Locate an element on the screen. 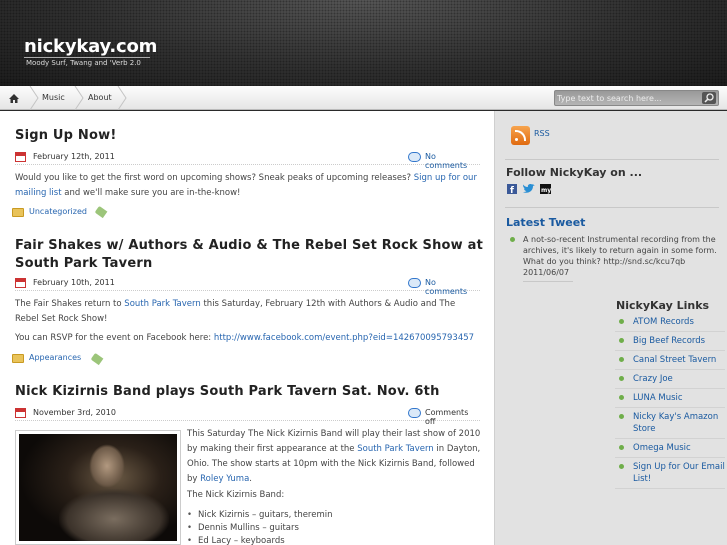 Image resolution: width=727 pixels, height=545 pixels. post-title: Sign Up Now! is located at coordinates (250, 136).